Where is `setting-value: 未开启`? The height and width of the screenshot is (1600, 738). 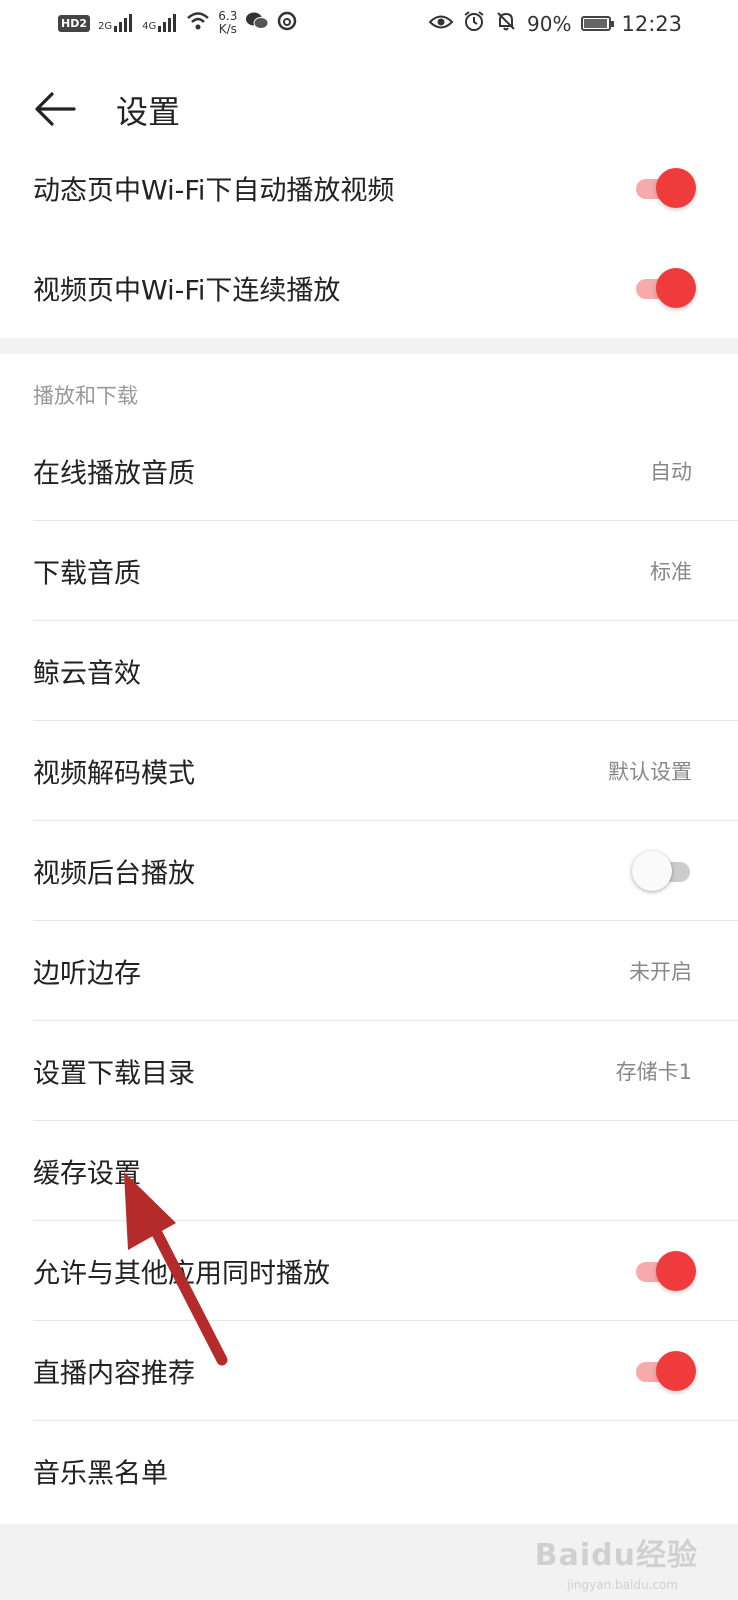 setting-value: 未开启 is located at coordinates (660, 972).